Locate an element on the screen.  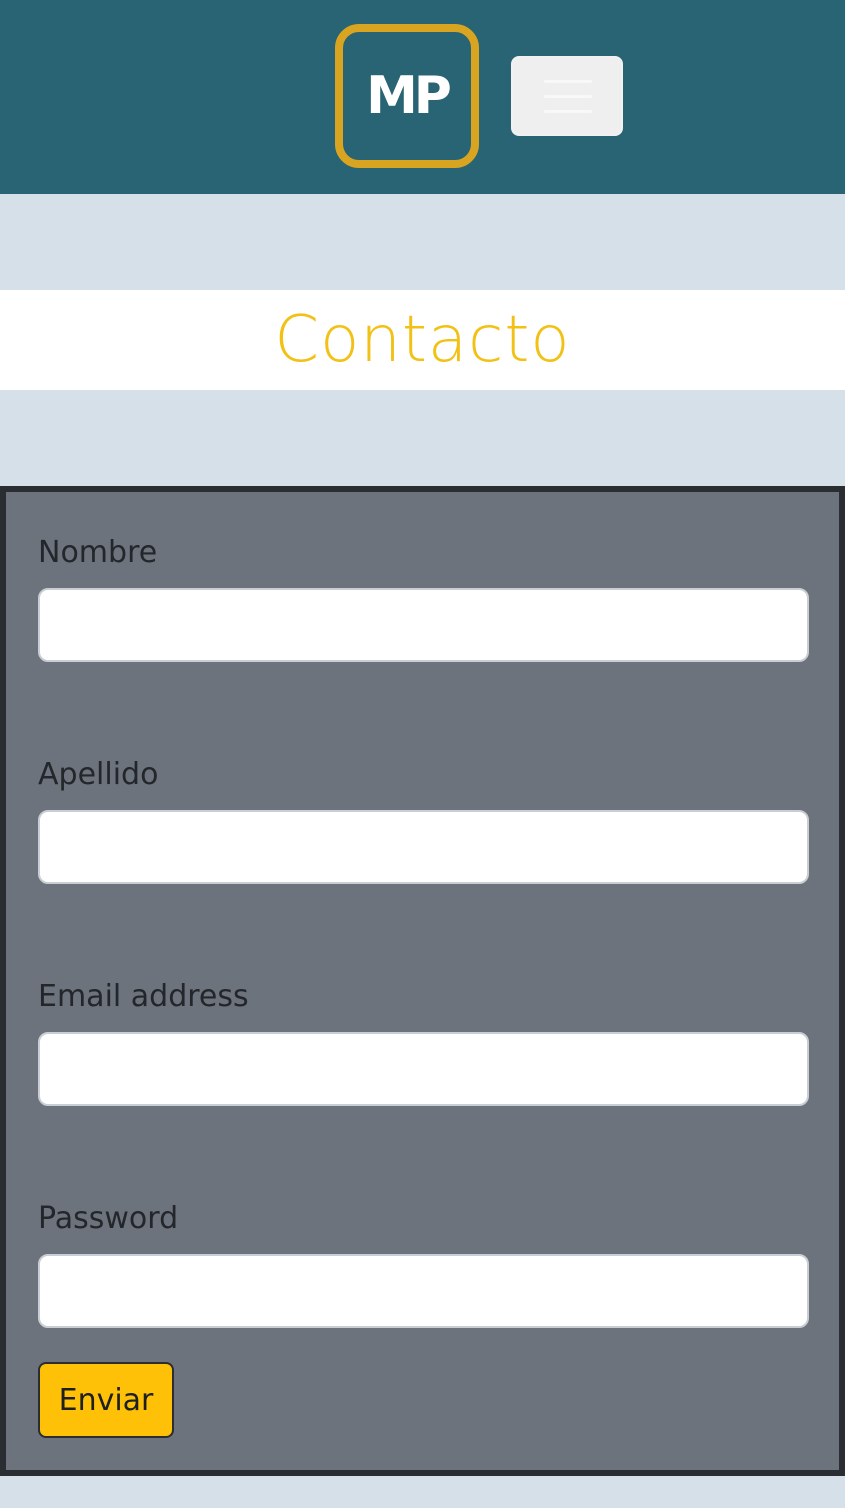
email-label: Email address is located at coordinates (143, 996).